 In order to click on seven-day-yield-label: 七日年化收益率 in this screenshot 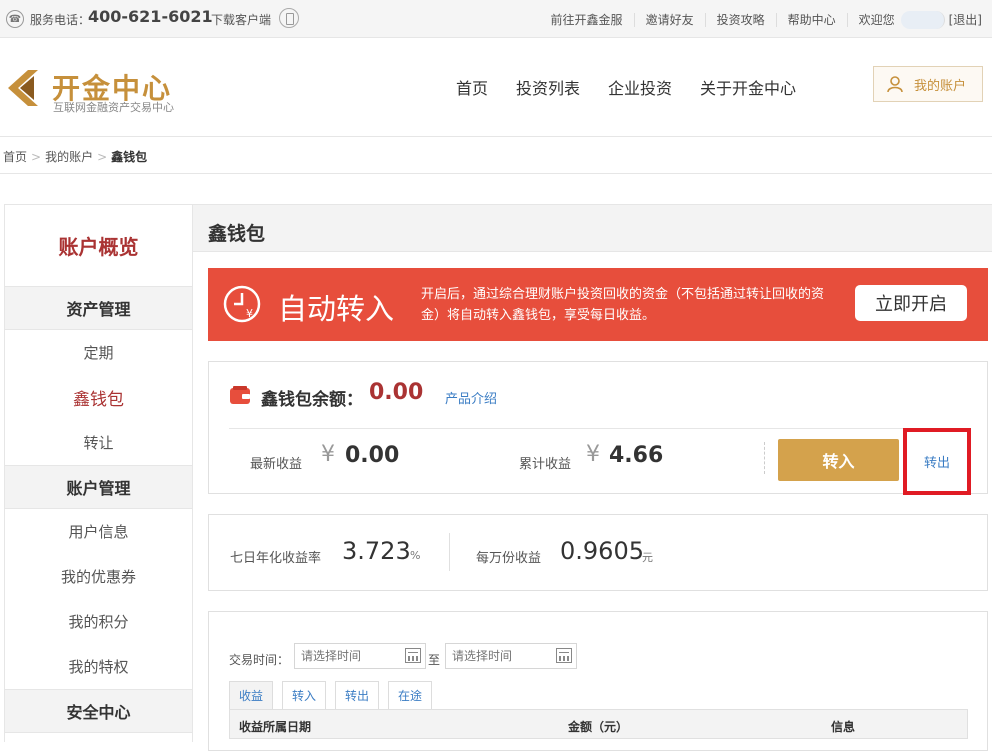, I will do `click(276, 558)`.